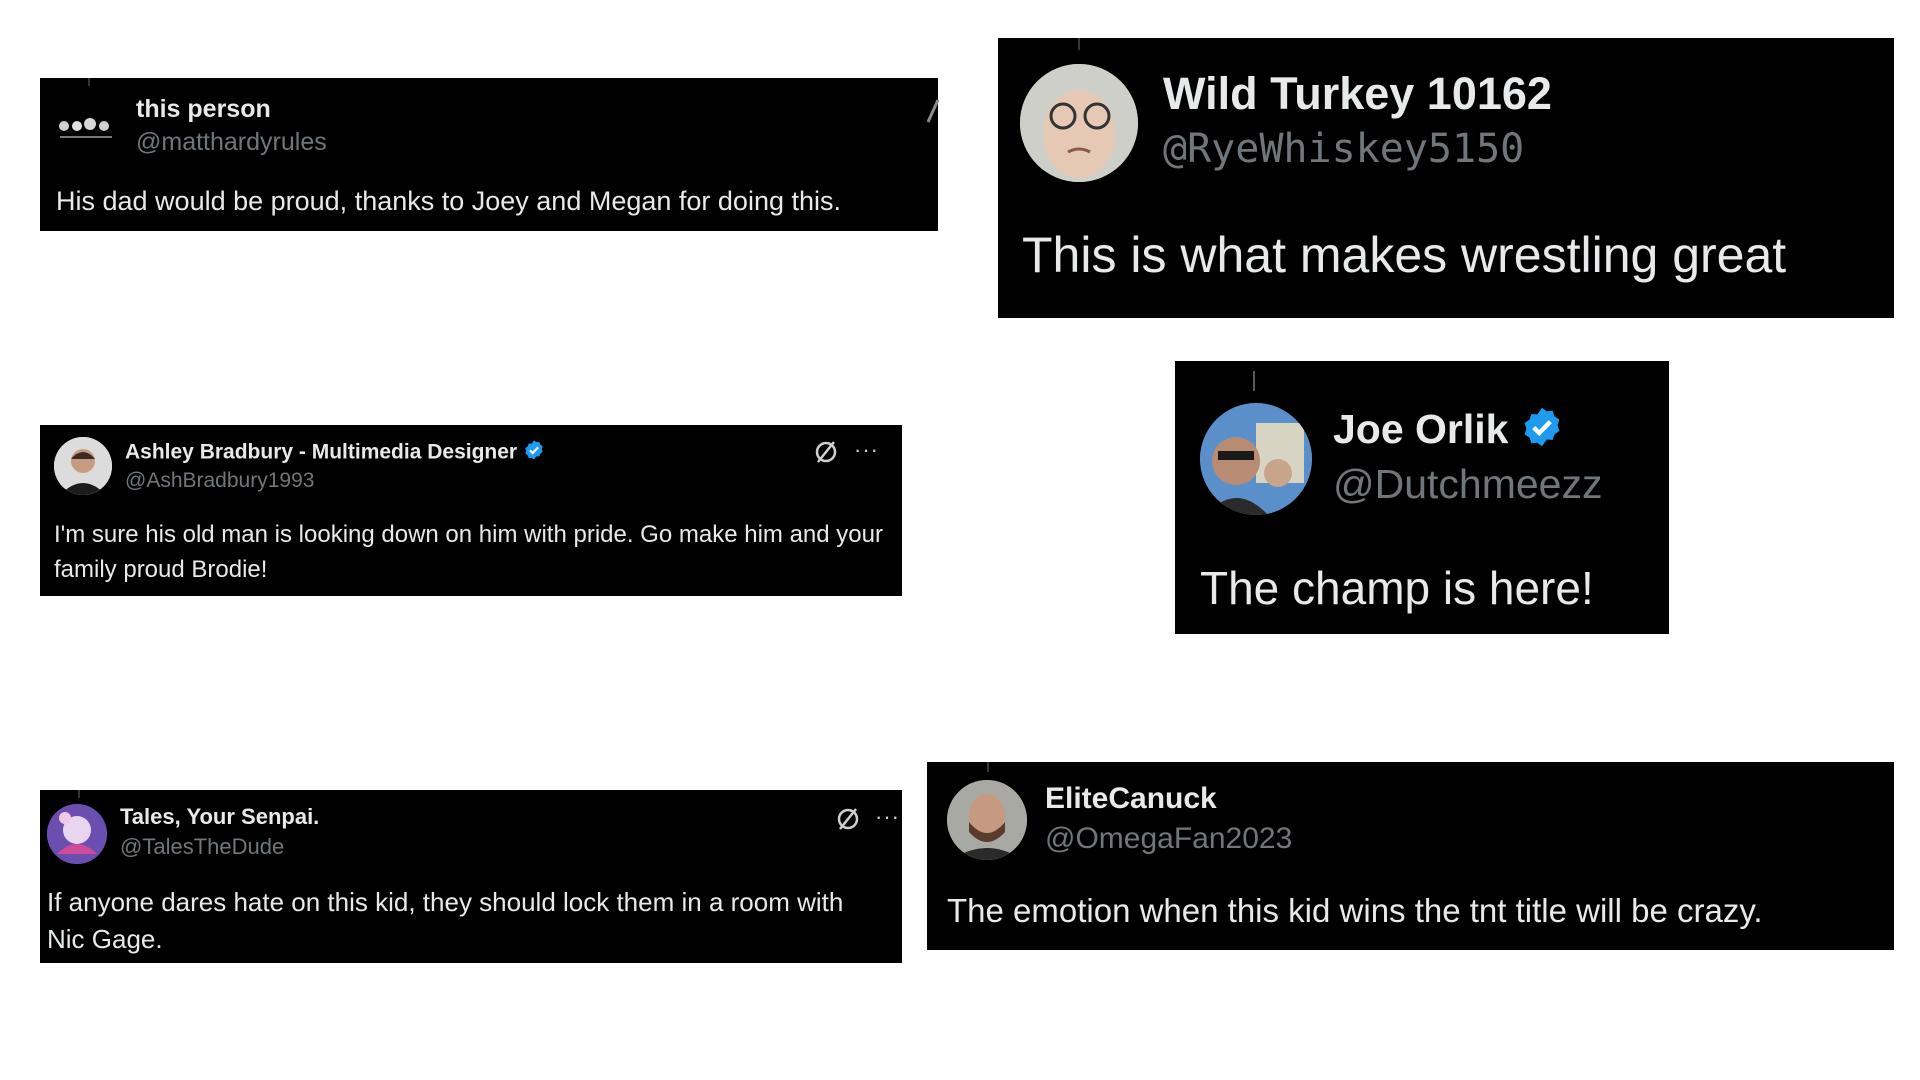 The height and width of the screenshot is (1080, 1920). I want to click on display-name-text: Joe Orlik, so click(1421, 428).